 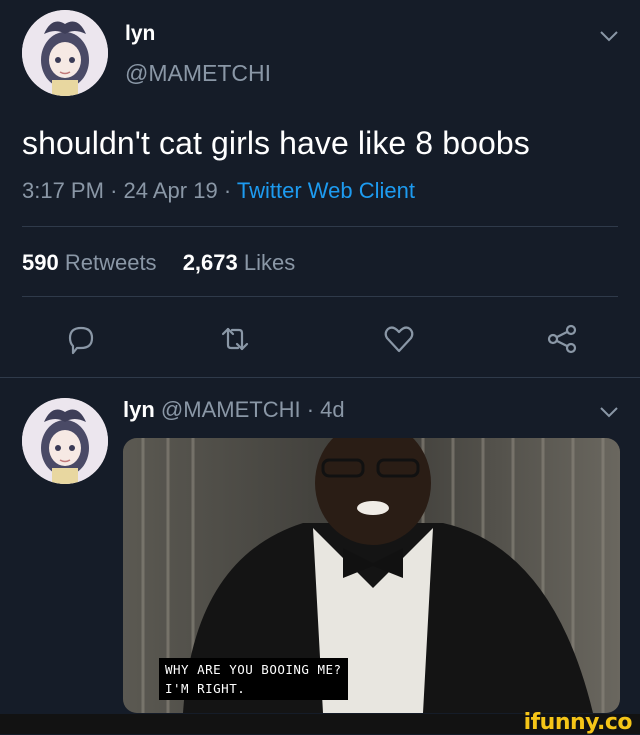 I want to click on reply-icon, so click(x=81, y=339).